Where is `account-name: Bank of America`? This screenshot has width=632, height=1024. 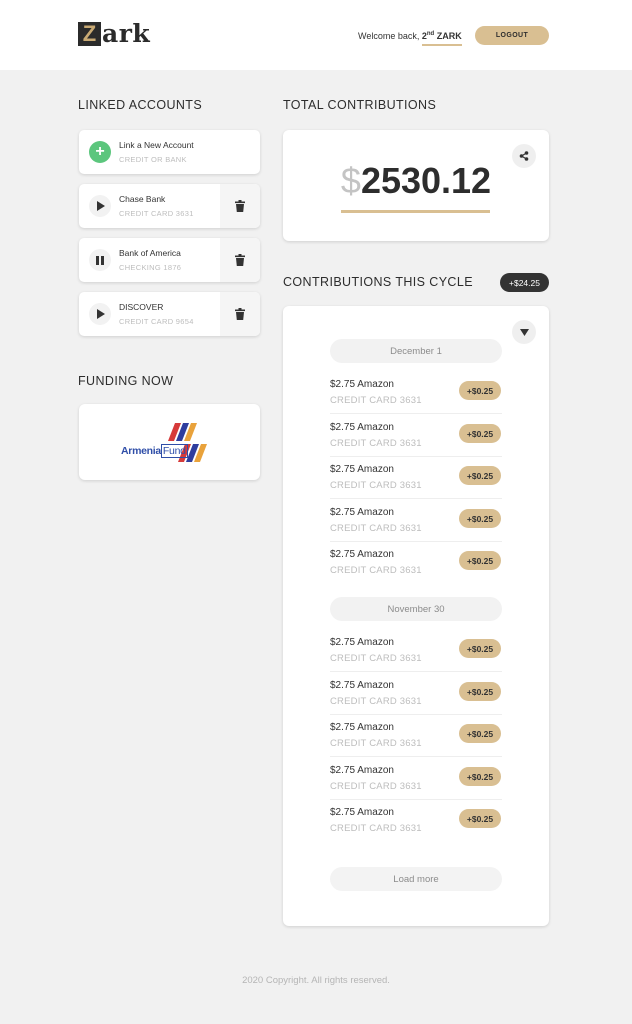
account-name: Bank of America is located at coordinates (150, 253).